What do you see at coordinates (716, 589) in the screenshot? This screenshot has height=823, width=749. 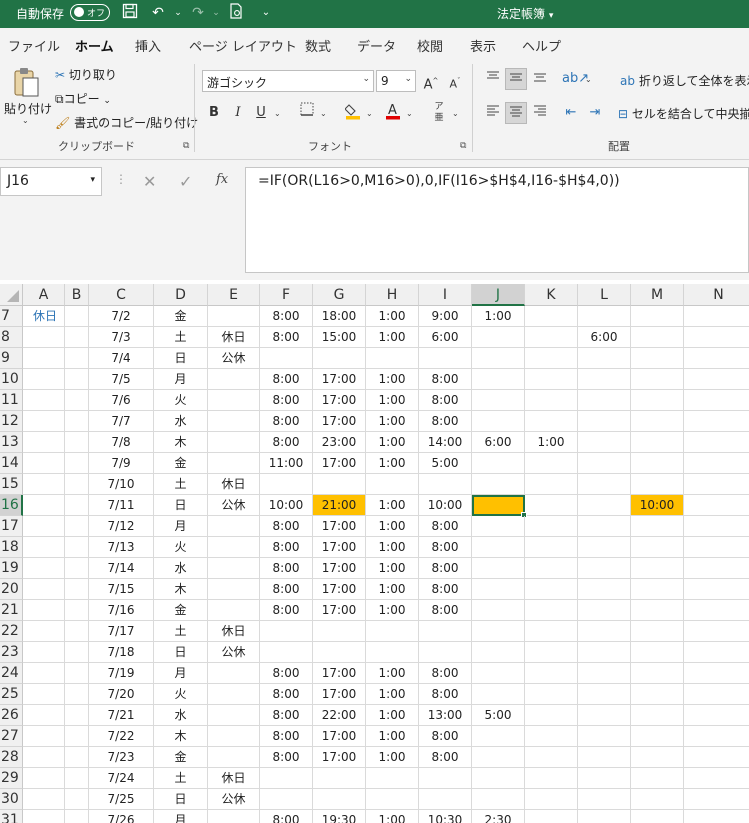 I see `cell-n20` at bounding box center [716, 589].